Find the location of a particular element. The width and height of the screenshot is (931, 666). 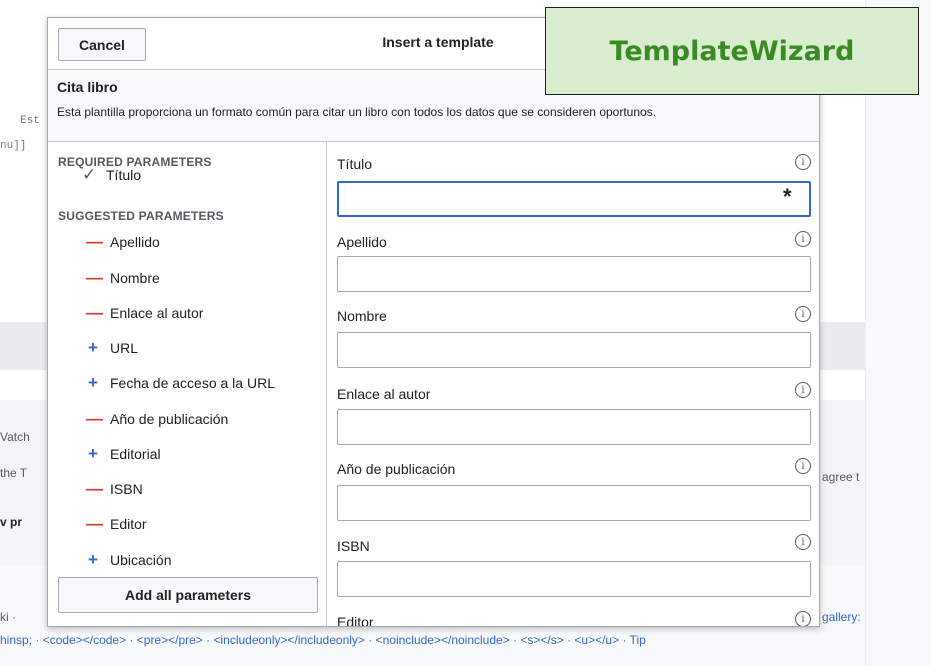

sidebar-item-label: Año de publicación is located at coordinates (169, 419).